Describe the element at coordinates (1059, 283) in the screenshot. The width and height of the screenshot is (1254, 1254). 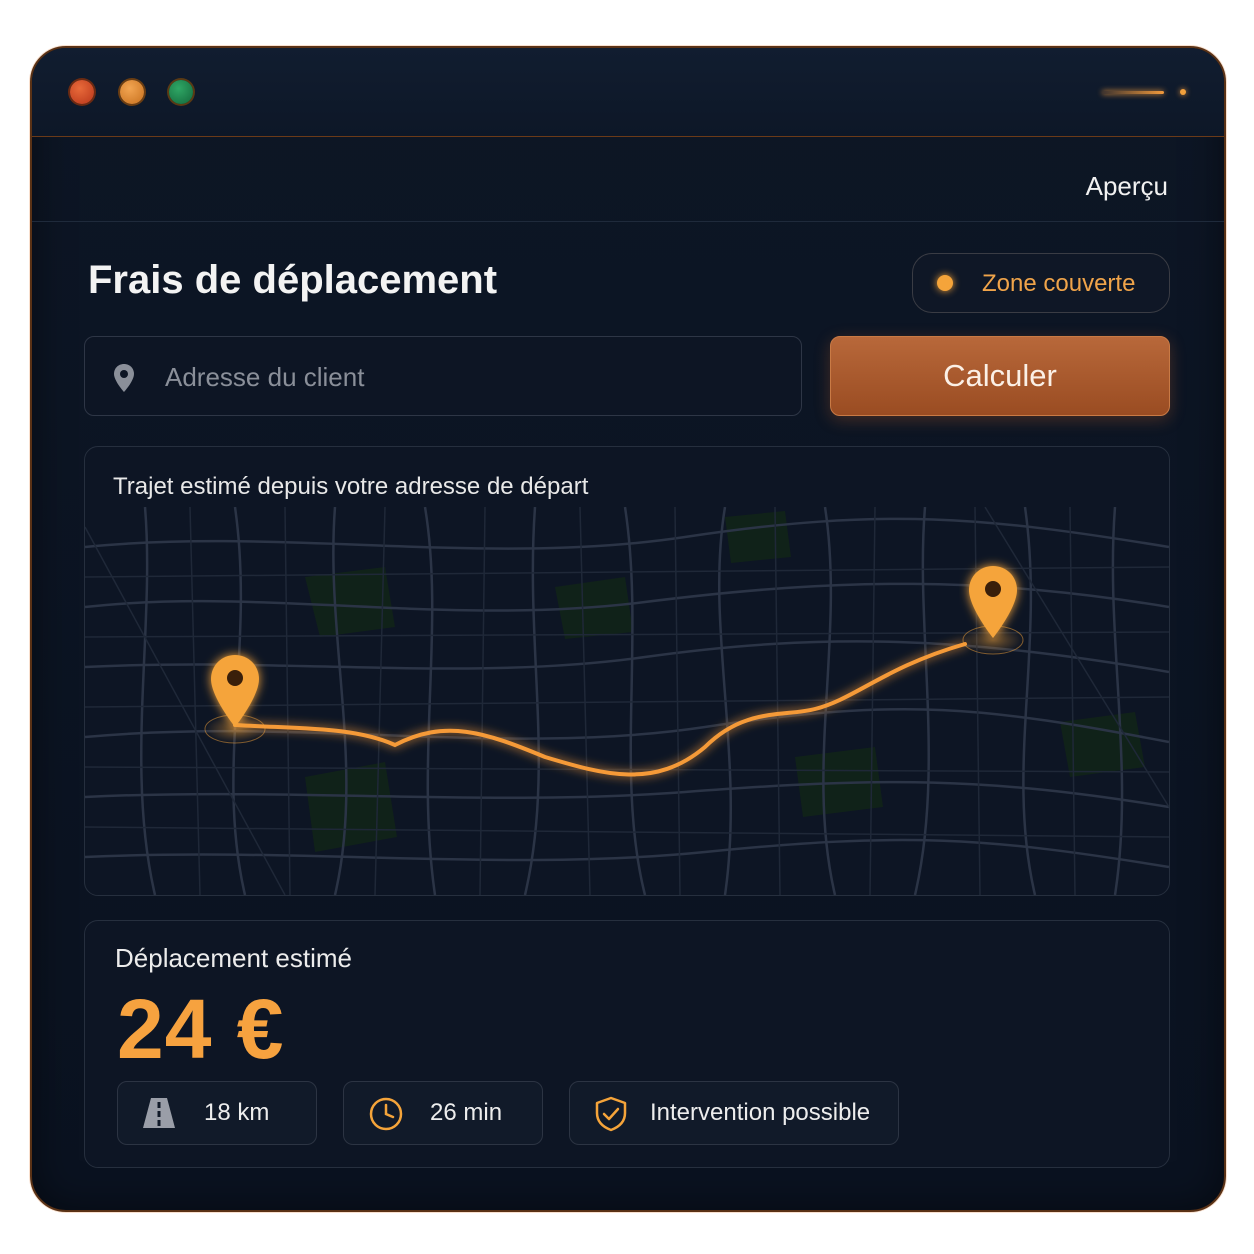
I see `zone-status-label: Zone couverte` at that location.